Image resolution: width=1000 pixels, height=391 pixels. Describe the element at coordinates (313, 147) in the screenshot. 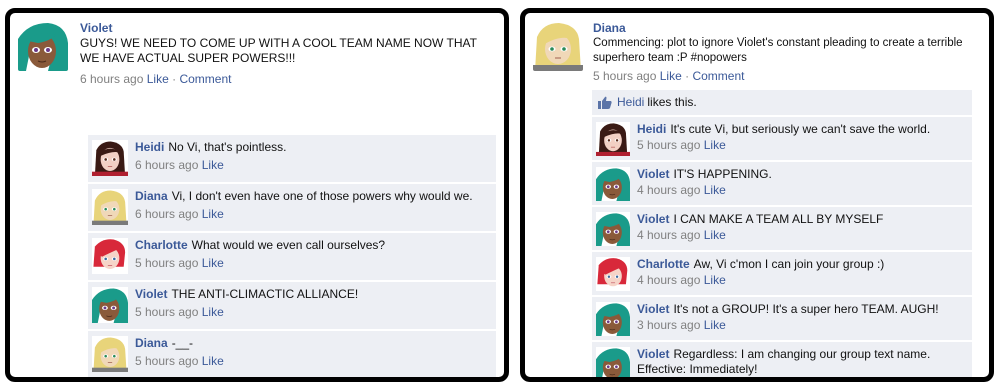

I see `comment-line: Heidi No Vi, that's pointless.` at that location.